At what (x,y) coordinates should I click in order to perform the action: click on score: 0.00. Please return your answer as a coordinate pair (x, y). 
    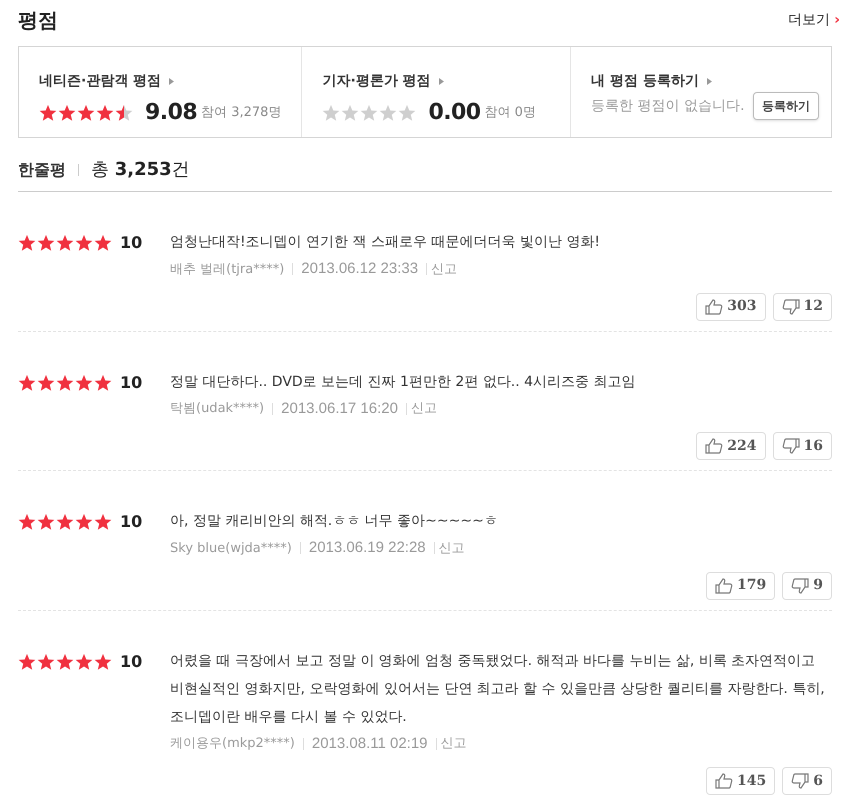
    Looking at the image, I should click on (454, 113).